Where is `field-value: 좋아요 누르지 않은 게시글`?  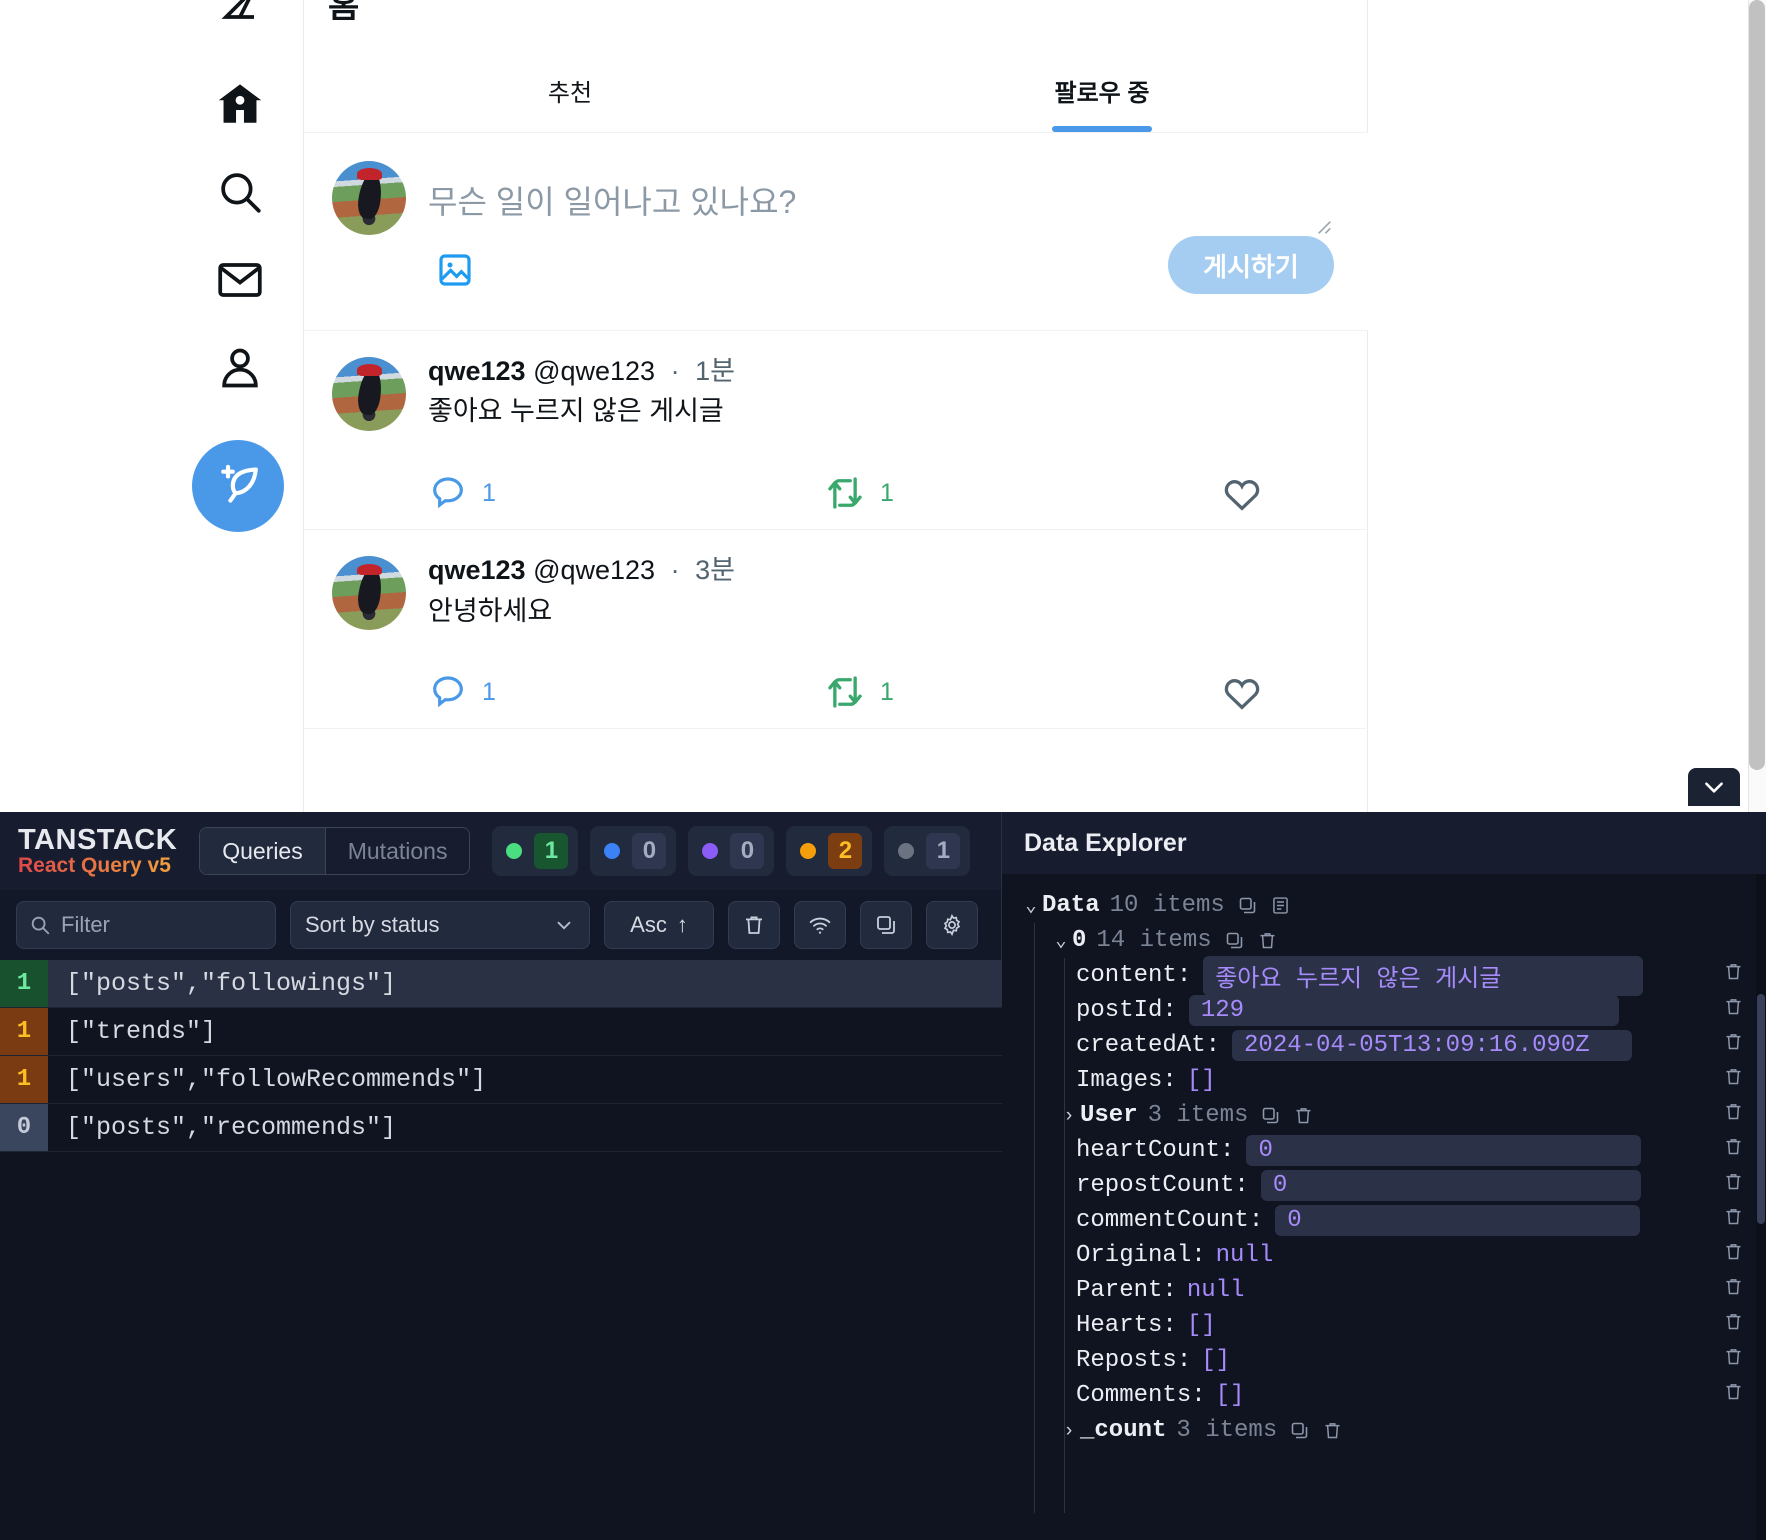 field-value: 좋아요 누르지 않은 게시글 is located at coordinates (1423, 975).